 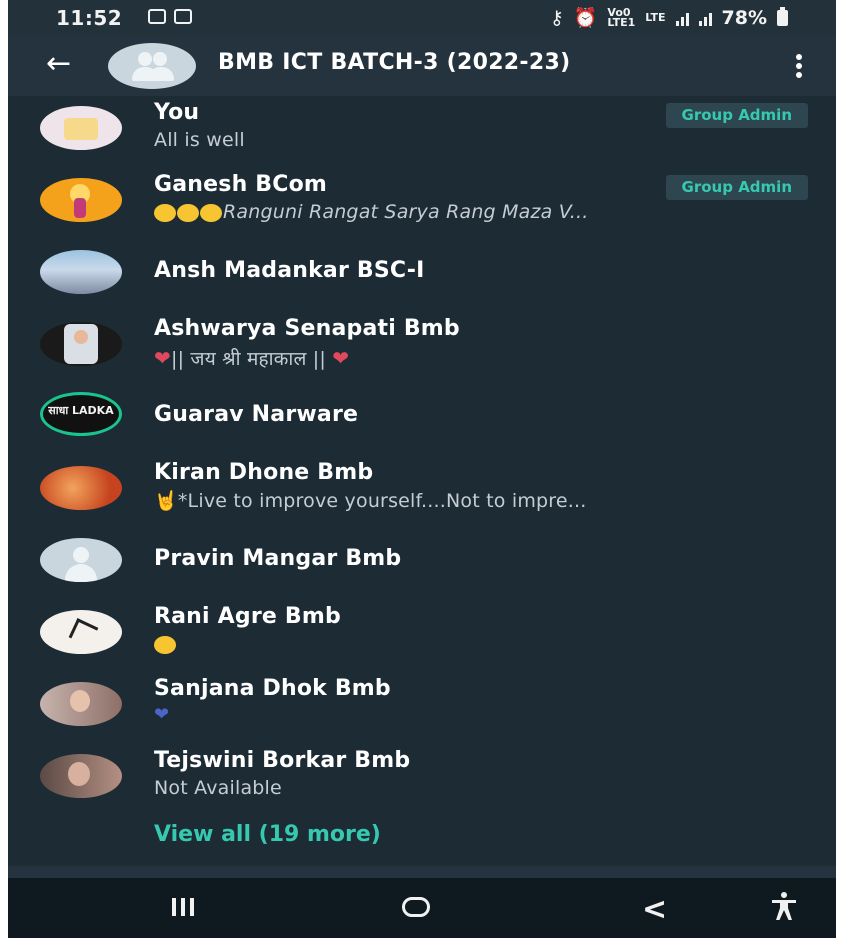 What do you see at coordinates (252, 358) in the screenshot?
I see `member-about: ❤|| जय श्री महाकाल || ❤` at bounding box center [252, 358].